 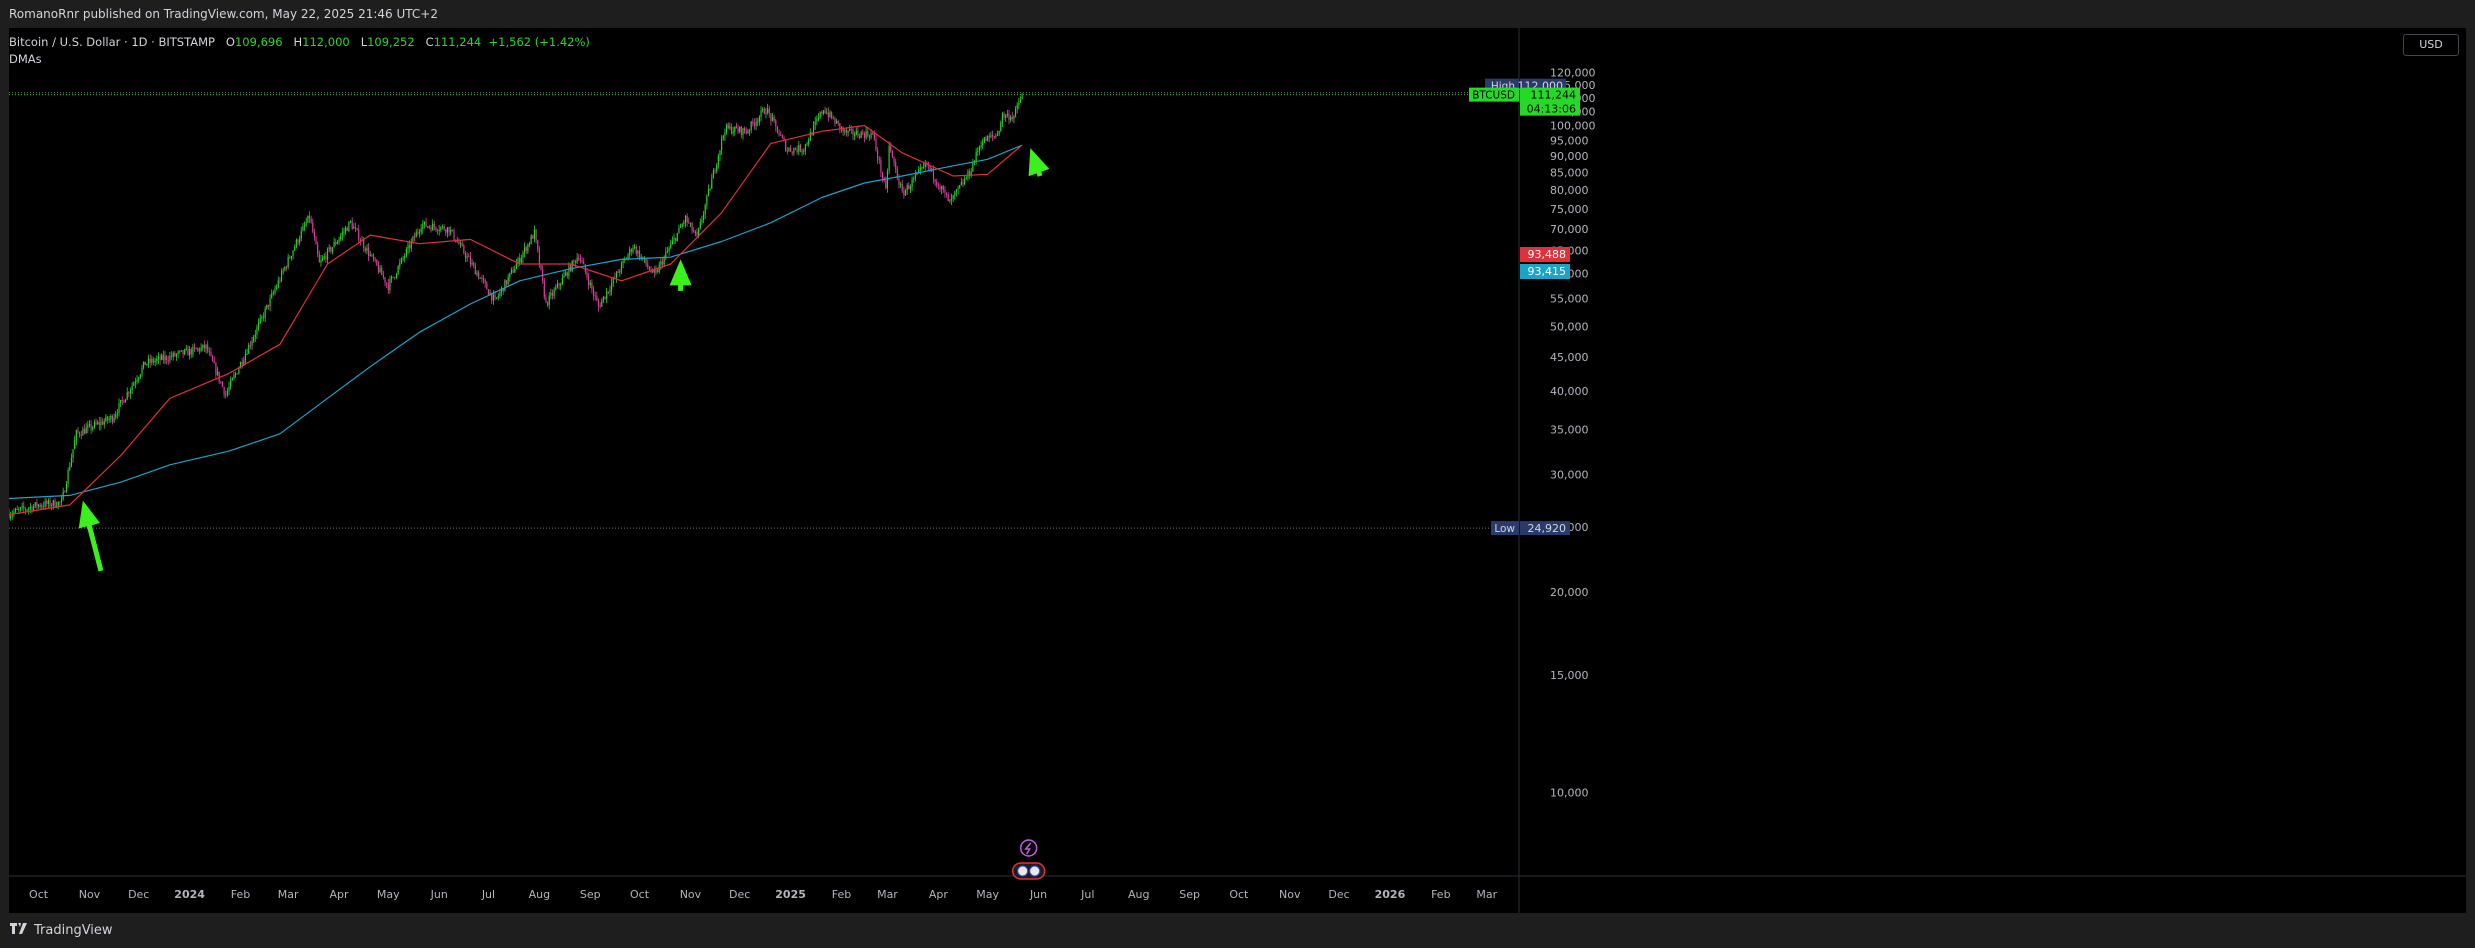 I want to click on currency-button: USD, so click(x=2431, y=45).